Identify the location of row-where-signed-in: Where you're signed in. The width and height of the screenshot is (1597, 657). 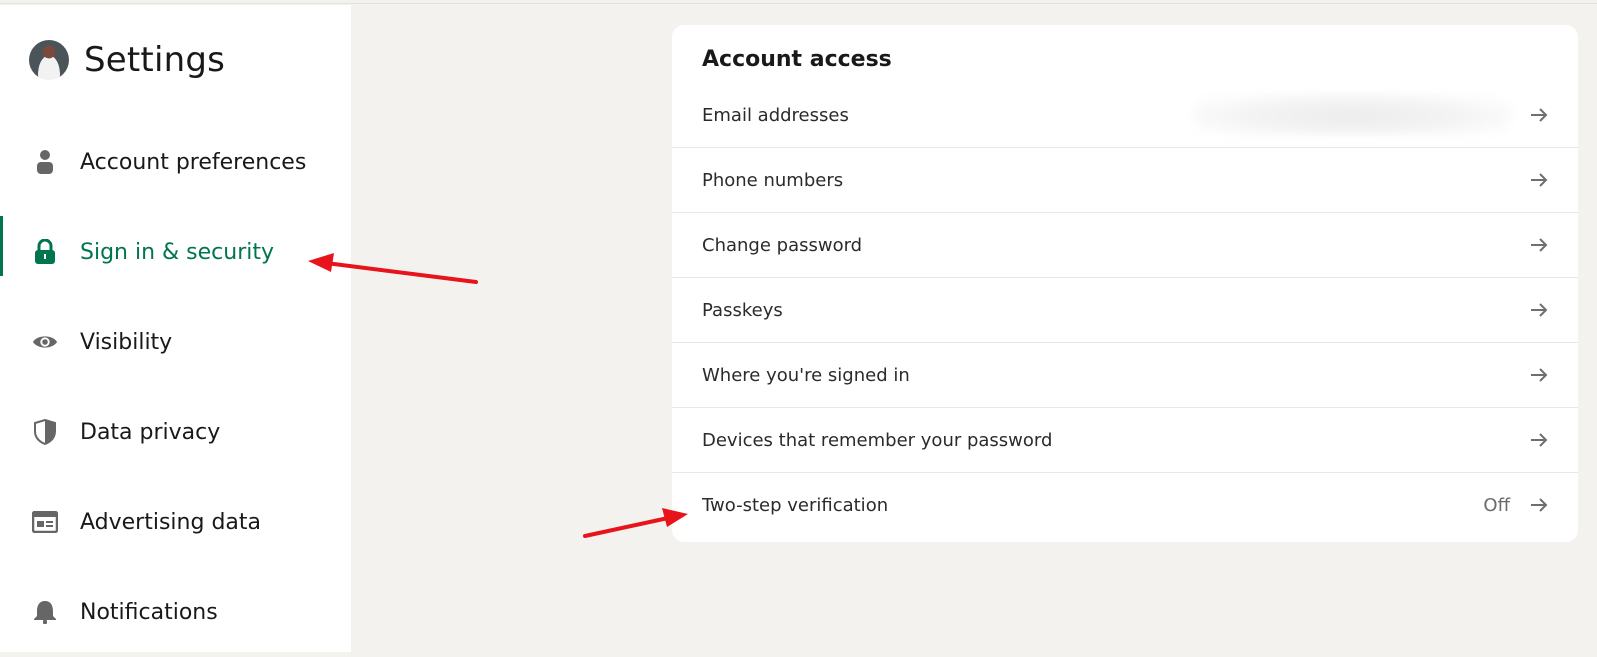
(1125, 375).